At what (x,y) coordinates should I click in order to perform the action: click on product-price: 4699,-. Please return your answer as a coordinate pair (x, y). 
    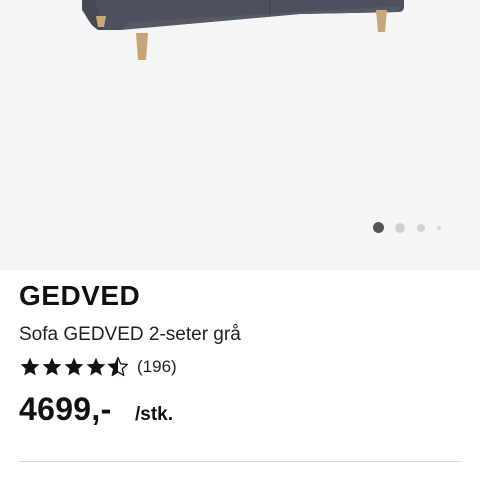
    Looking at the image, I should click on (65, 409).